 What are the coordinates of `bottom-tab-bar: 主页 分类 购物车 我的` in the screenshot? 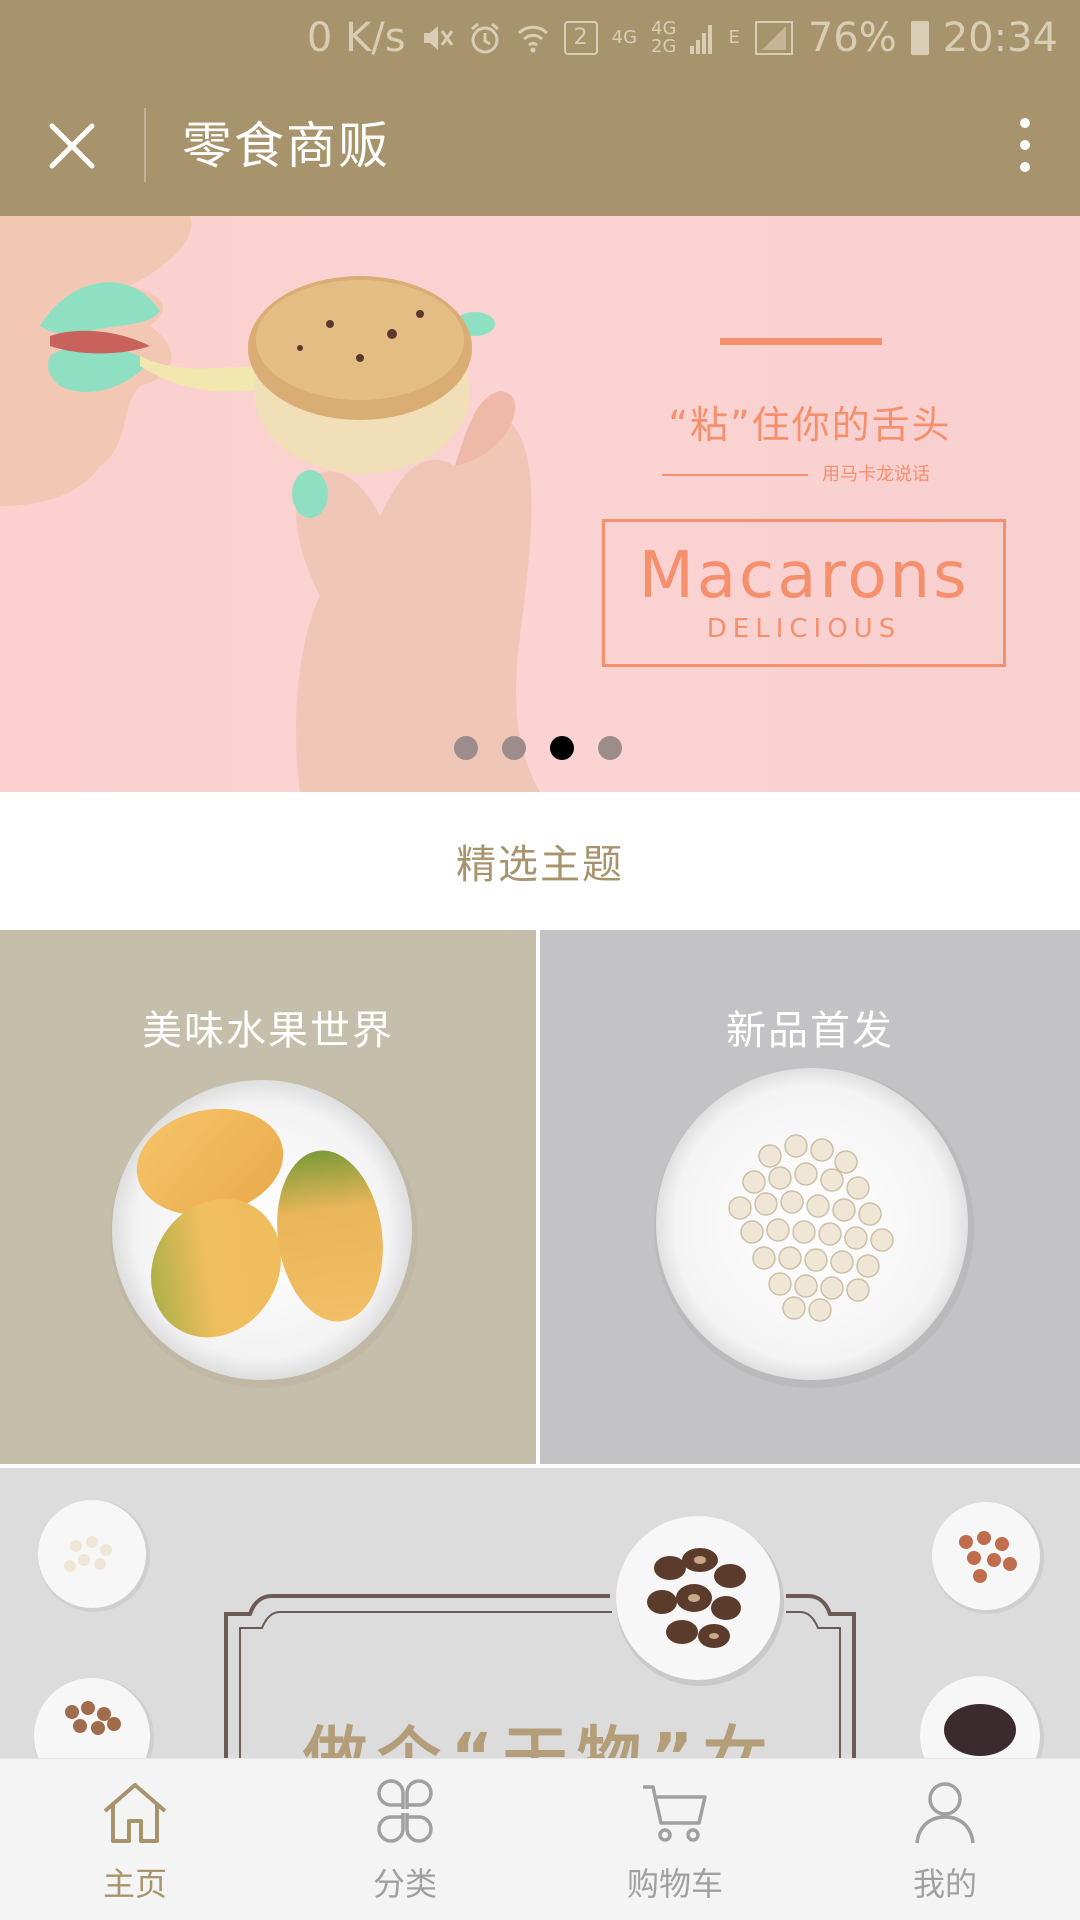 It's located at (540, 1839).